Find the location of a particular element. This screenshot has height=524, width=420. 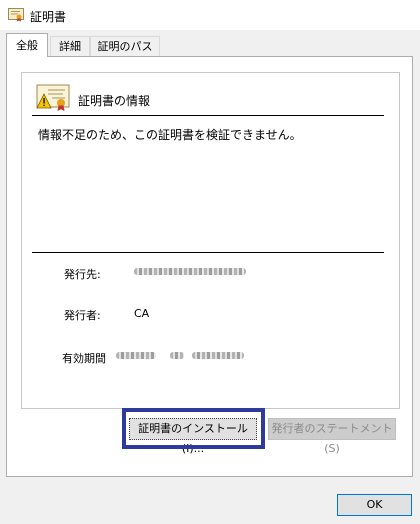

issuer-statement-button: 発行者のステートメント(S) is located at coordinates (332, 436).